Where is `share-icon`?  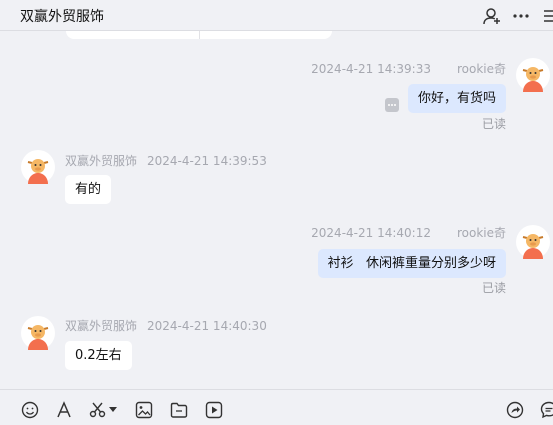 share-icon is located at coordinates (515, 410).